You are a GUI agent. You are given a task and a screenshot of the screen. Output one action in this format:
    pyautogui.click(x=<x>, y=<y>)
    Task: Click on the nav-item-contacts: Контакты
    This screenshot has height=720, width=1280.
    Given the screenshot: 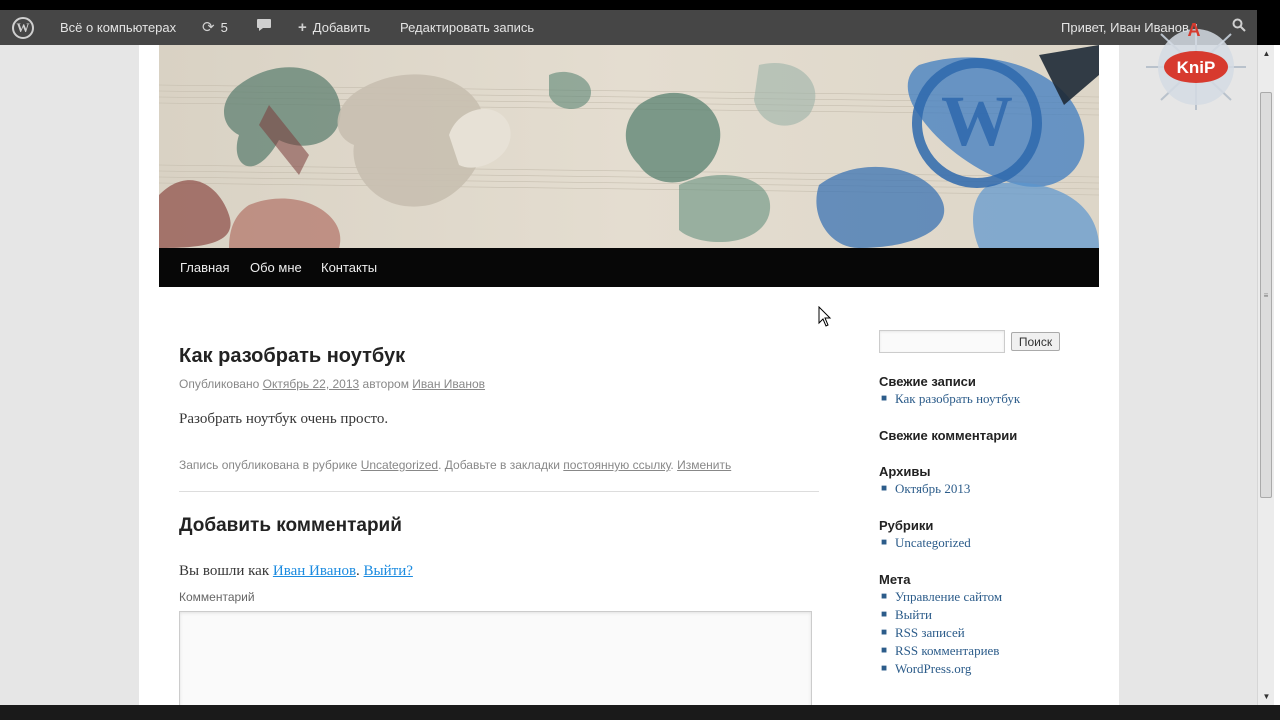 What is the action you would take?
    pyautogui.click(x=349, y=267)
    